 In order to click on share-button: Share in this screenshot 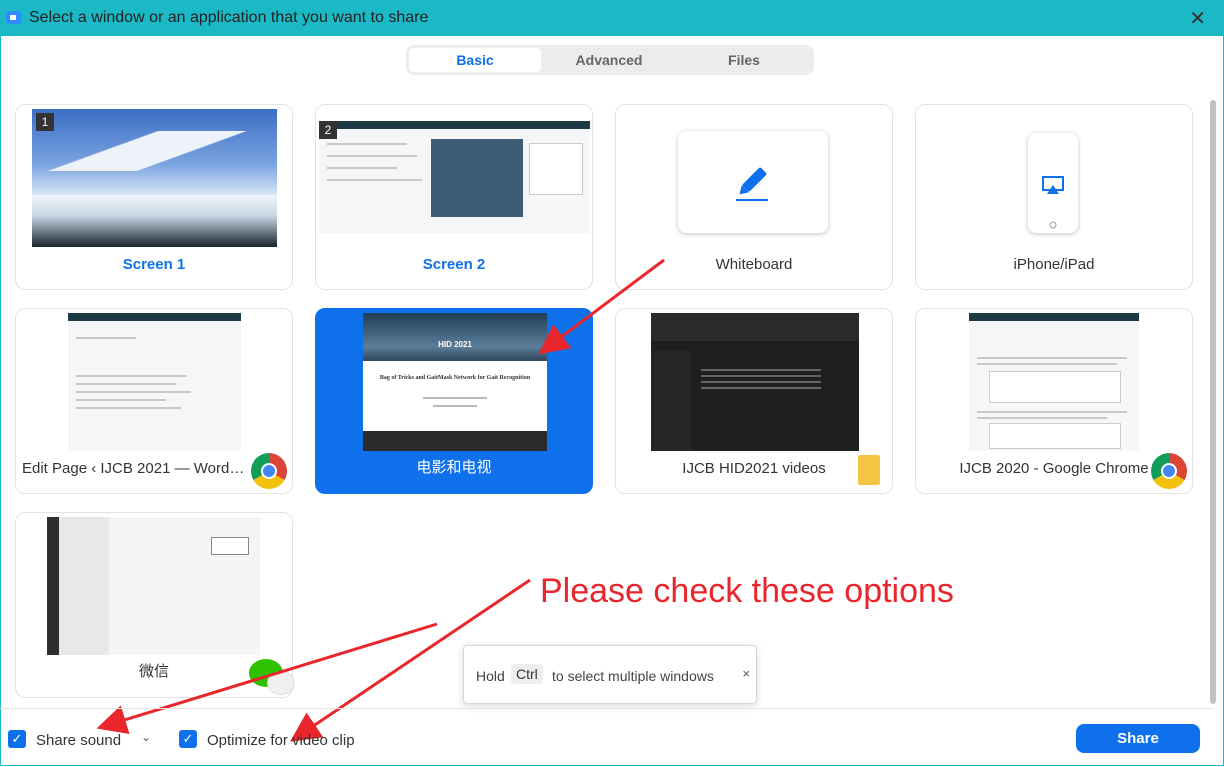, I will do `click(1138, 738)`.